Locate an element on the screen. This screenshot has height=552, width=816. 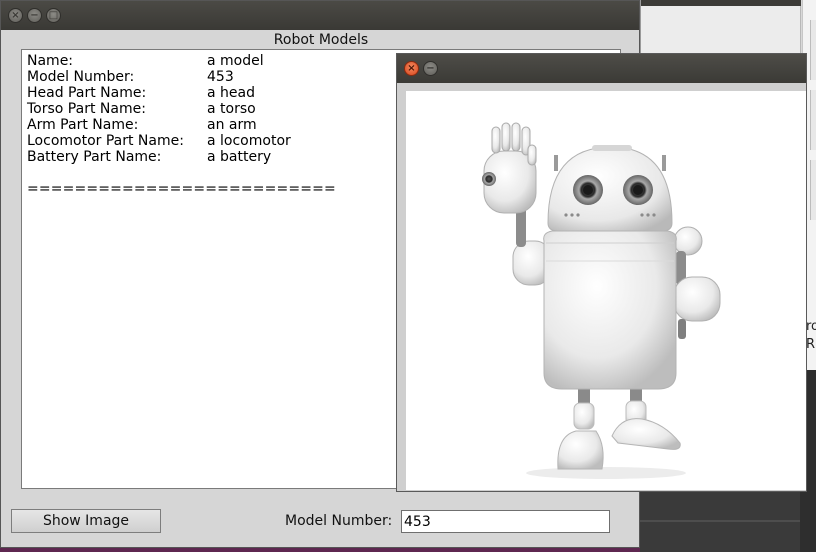
field-value: a head is located at coordinates (231, 93).